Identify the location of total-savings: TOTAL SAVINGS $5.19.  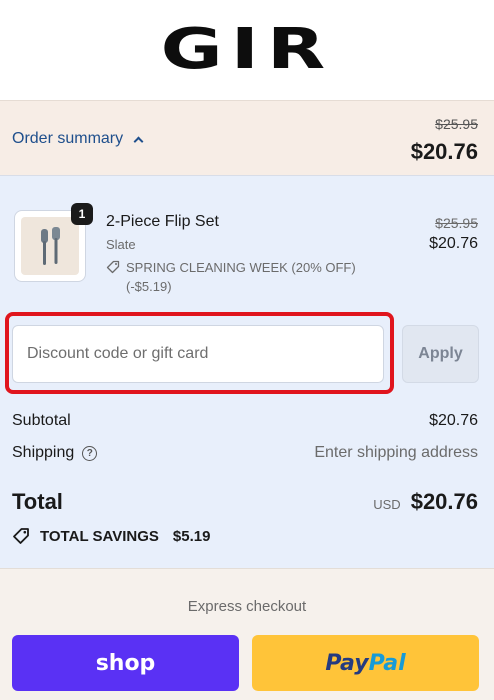
(111, 536).